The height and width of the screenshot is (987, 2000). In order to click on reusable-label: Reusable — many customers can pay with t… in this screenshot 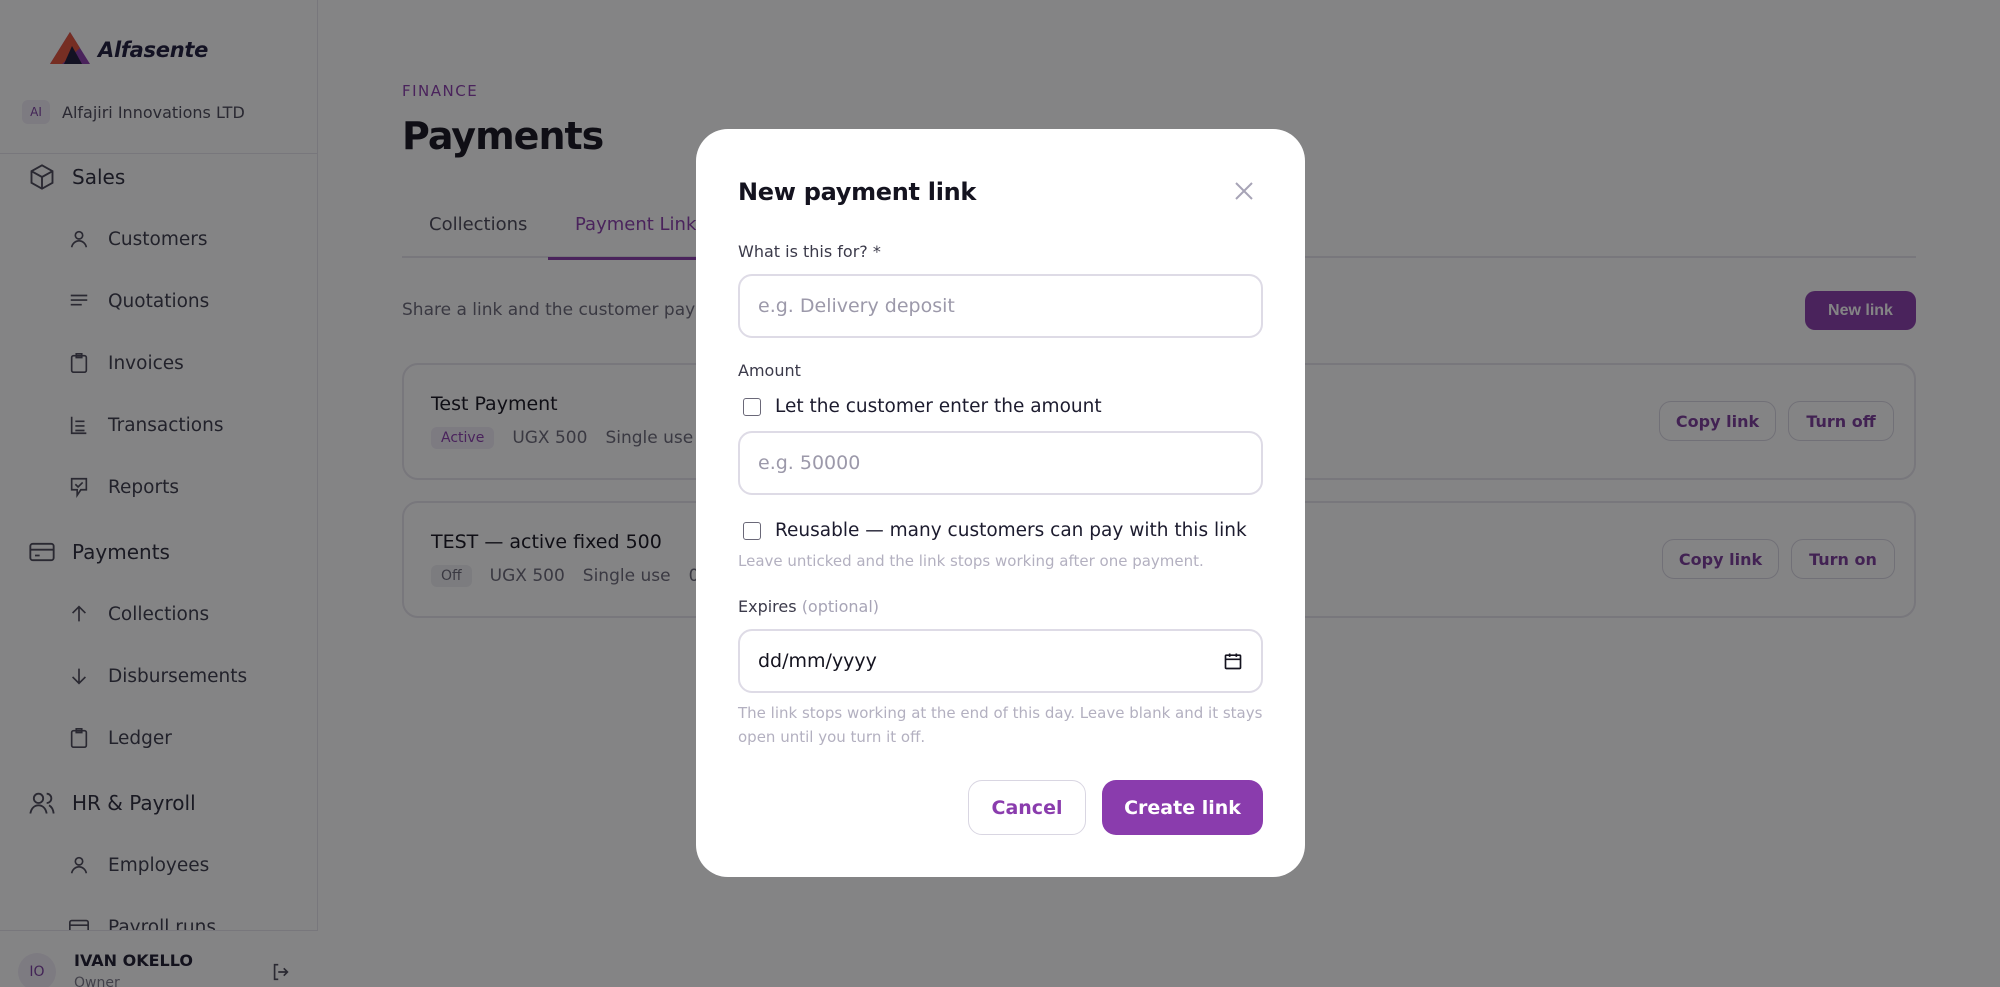, I will do `click(1011, 530)`.